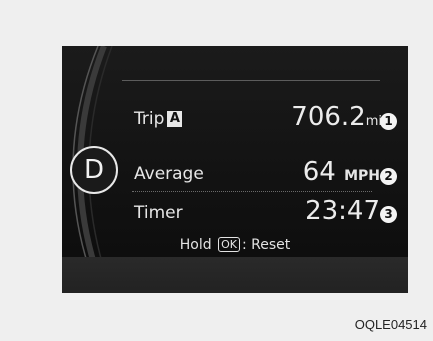 Image resolution: width=433 pixels, height=341 pixels. Describe the element at coordinates (319, 172) in the screenshot. I see `average-speed: 64` at that location.